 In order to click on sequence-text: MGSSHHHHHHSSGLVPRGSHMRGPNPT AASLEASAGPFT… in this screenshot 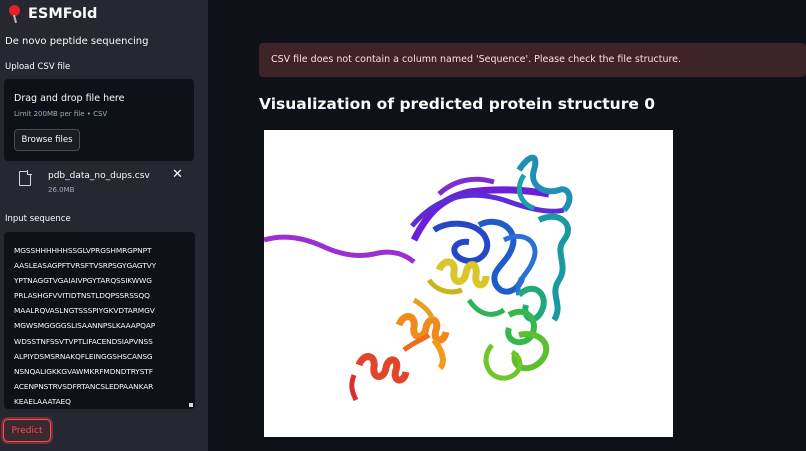, I will do `click(100, 326)`.